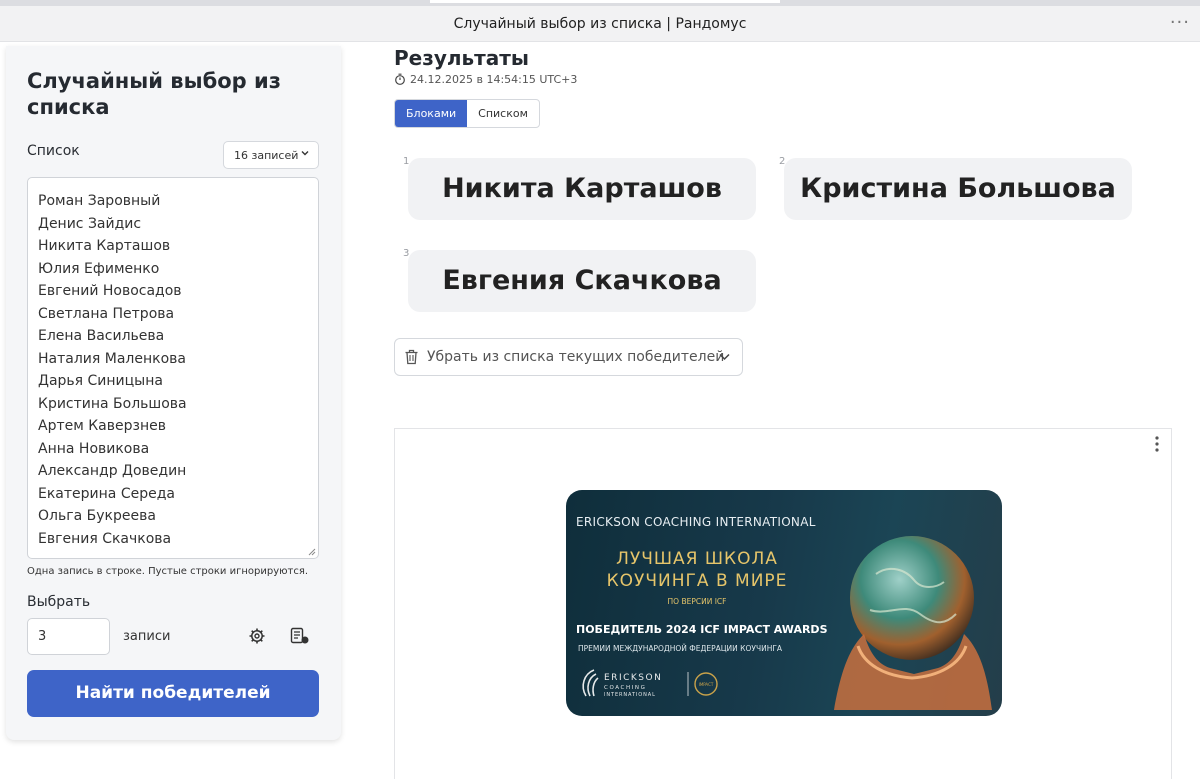 This screenshot has height=779, width=1200. I want to click on window-titlebar: Случайный выбор из списка | Рандомус ···, so click(600, 24).